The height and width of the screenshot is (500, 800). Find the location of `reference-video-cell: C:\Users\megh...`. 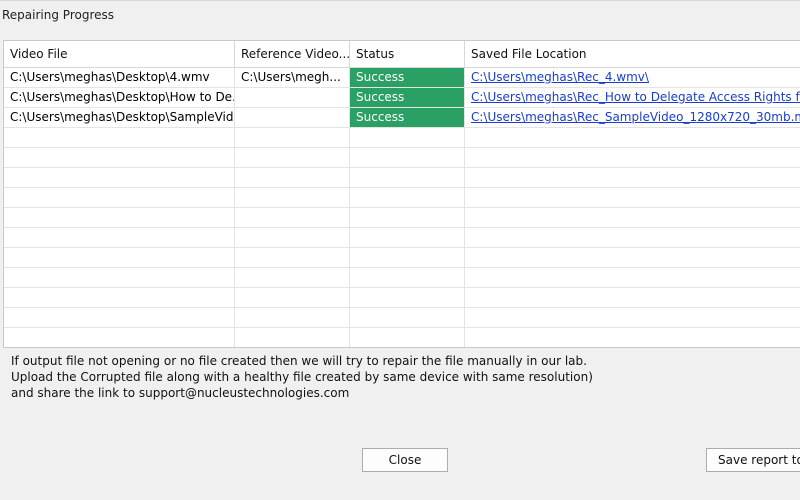

reference-video-cell: C:\Users\megh... is located at coordinates (292, 77).